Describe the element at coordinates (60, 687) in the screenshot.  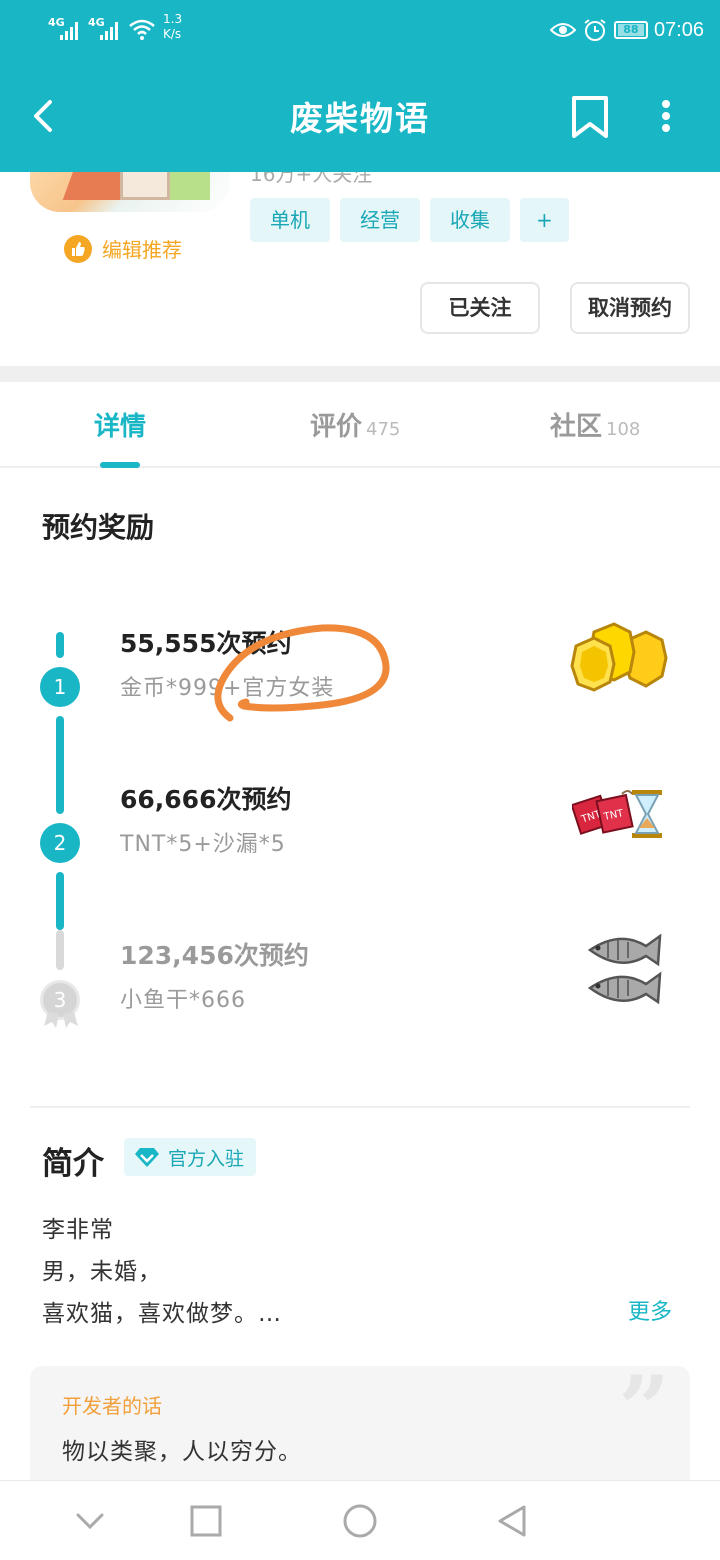
I see `step-badge-1: 1` at that location.